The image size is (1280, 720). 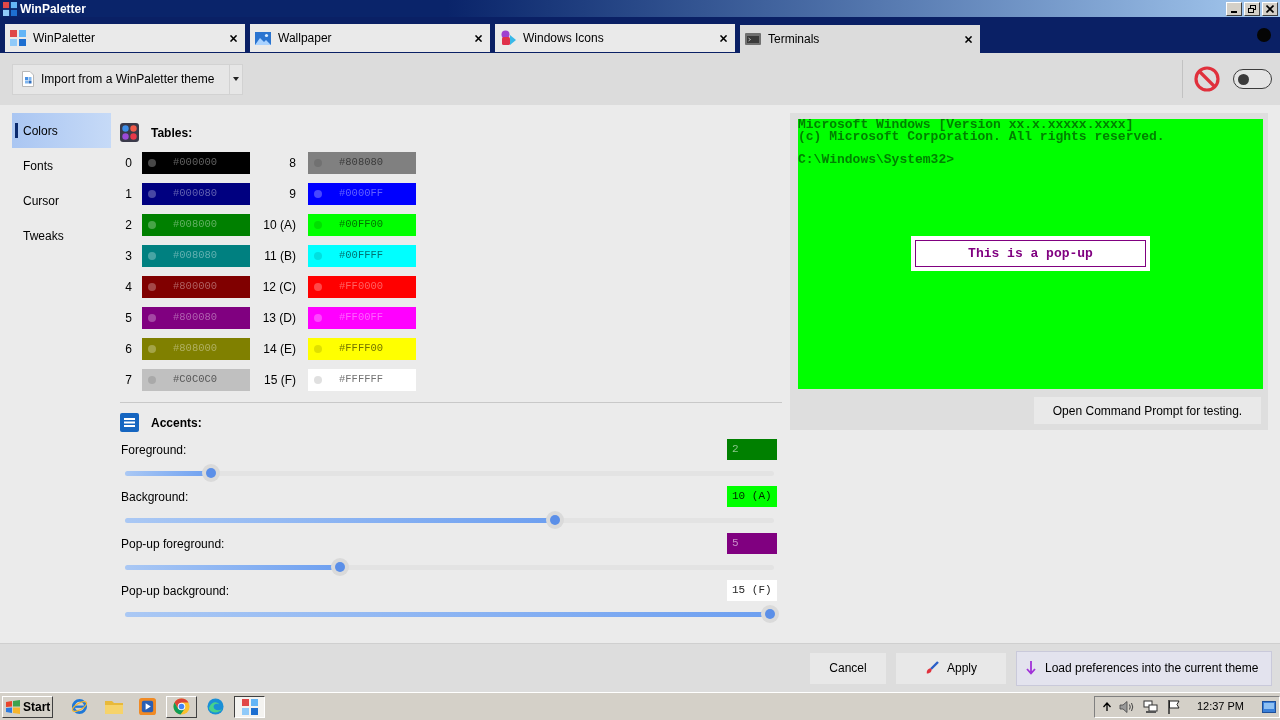 I want to click on color-index: 6, so click(x=128, y=349).